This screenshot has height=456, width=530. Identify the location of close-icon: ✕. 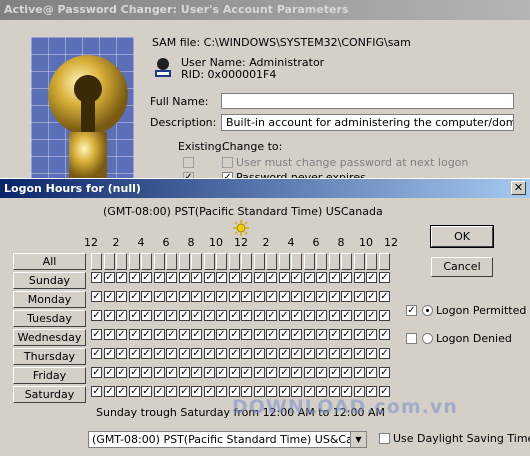
(518, 188).